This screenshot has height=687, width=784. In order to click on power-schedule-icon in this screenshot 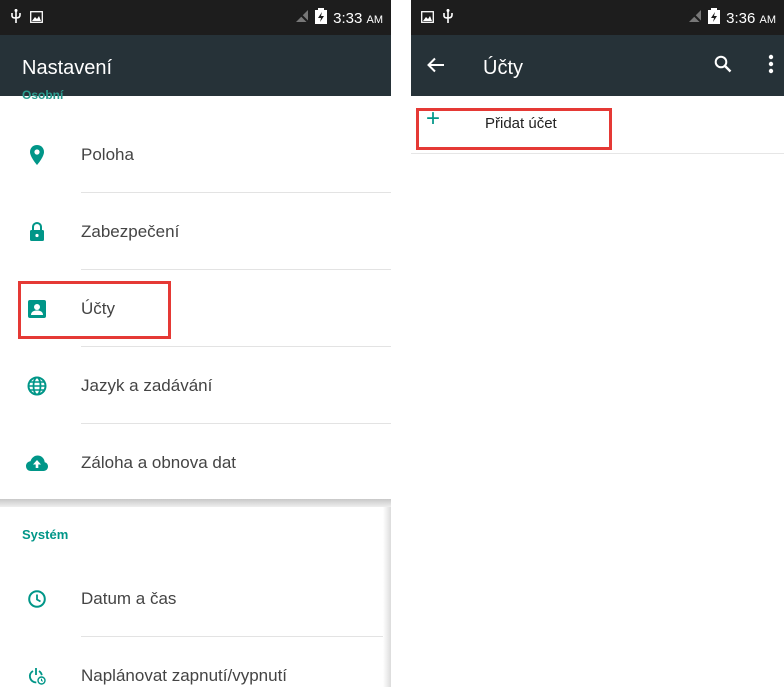, I will do `click(37, 662)`.